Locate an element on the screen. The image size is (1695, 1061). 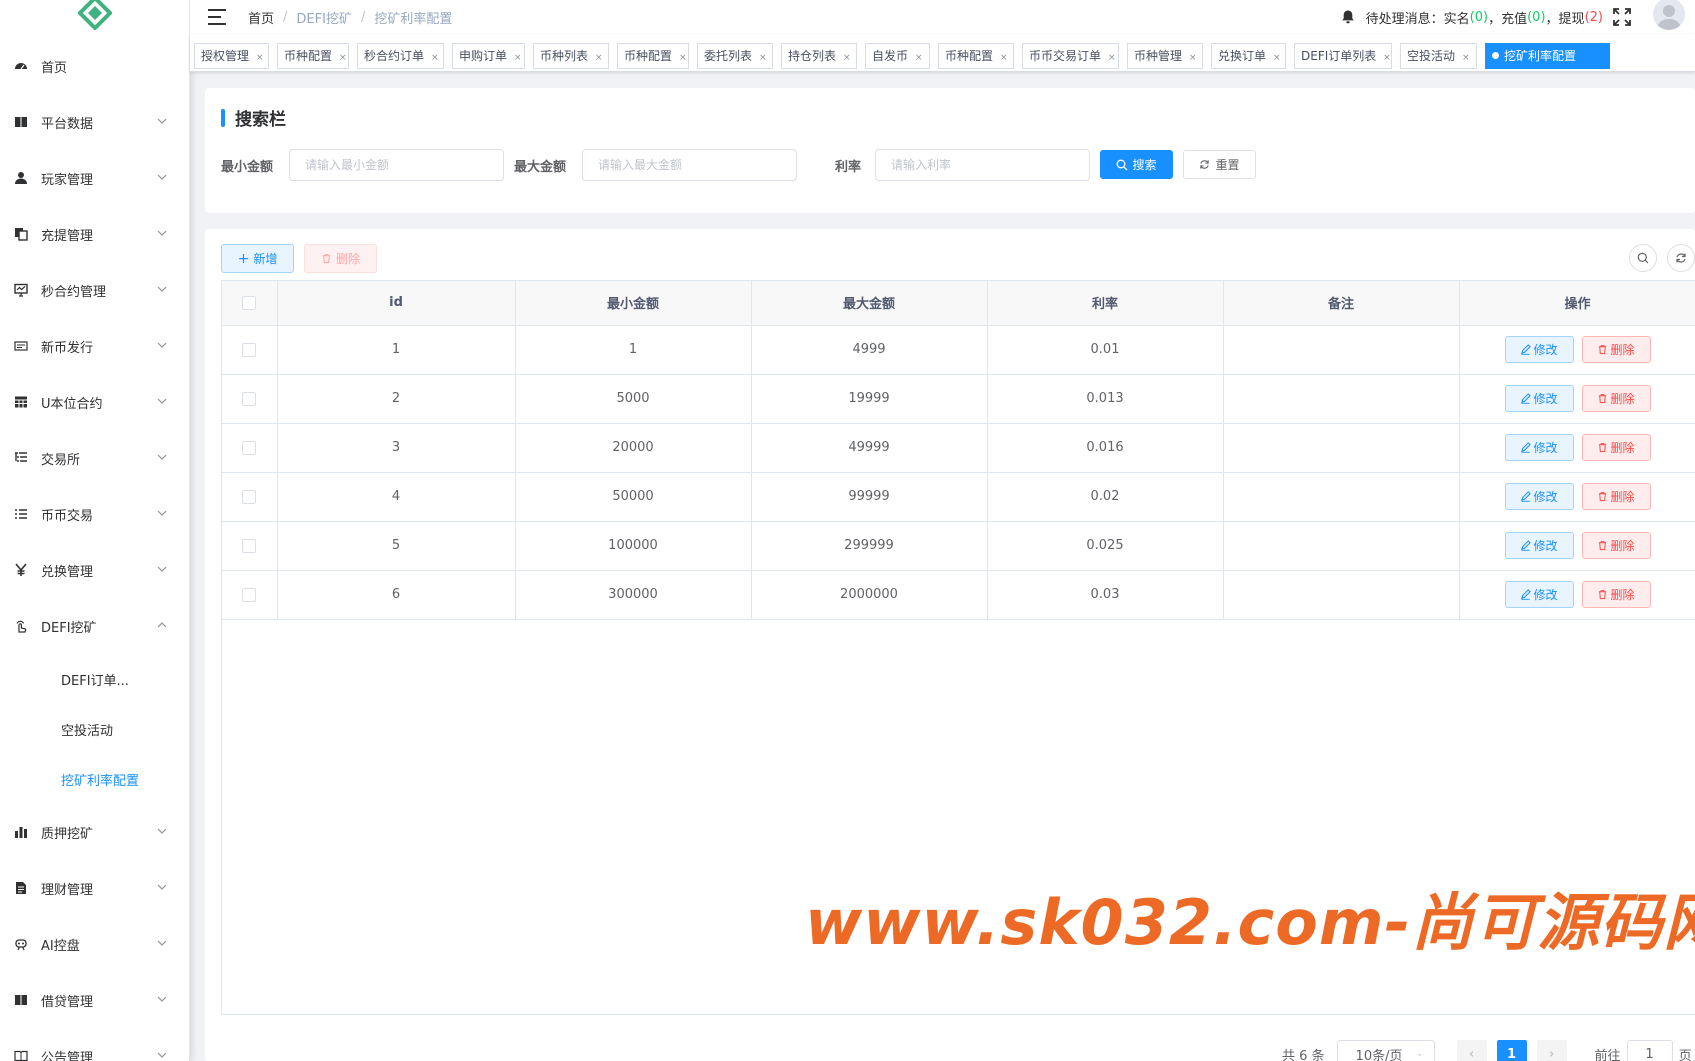
min-amount-input: 请输入最小金额 is located at coordinates (396, 165).